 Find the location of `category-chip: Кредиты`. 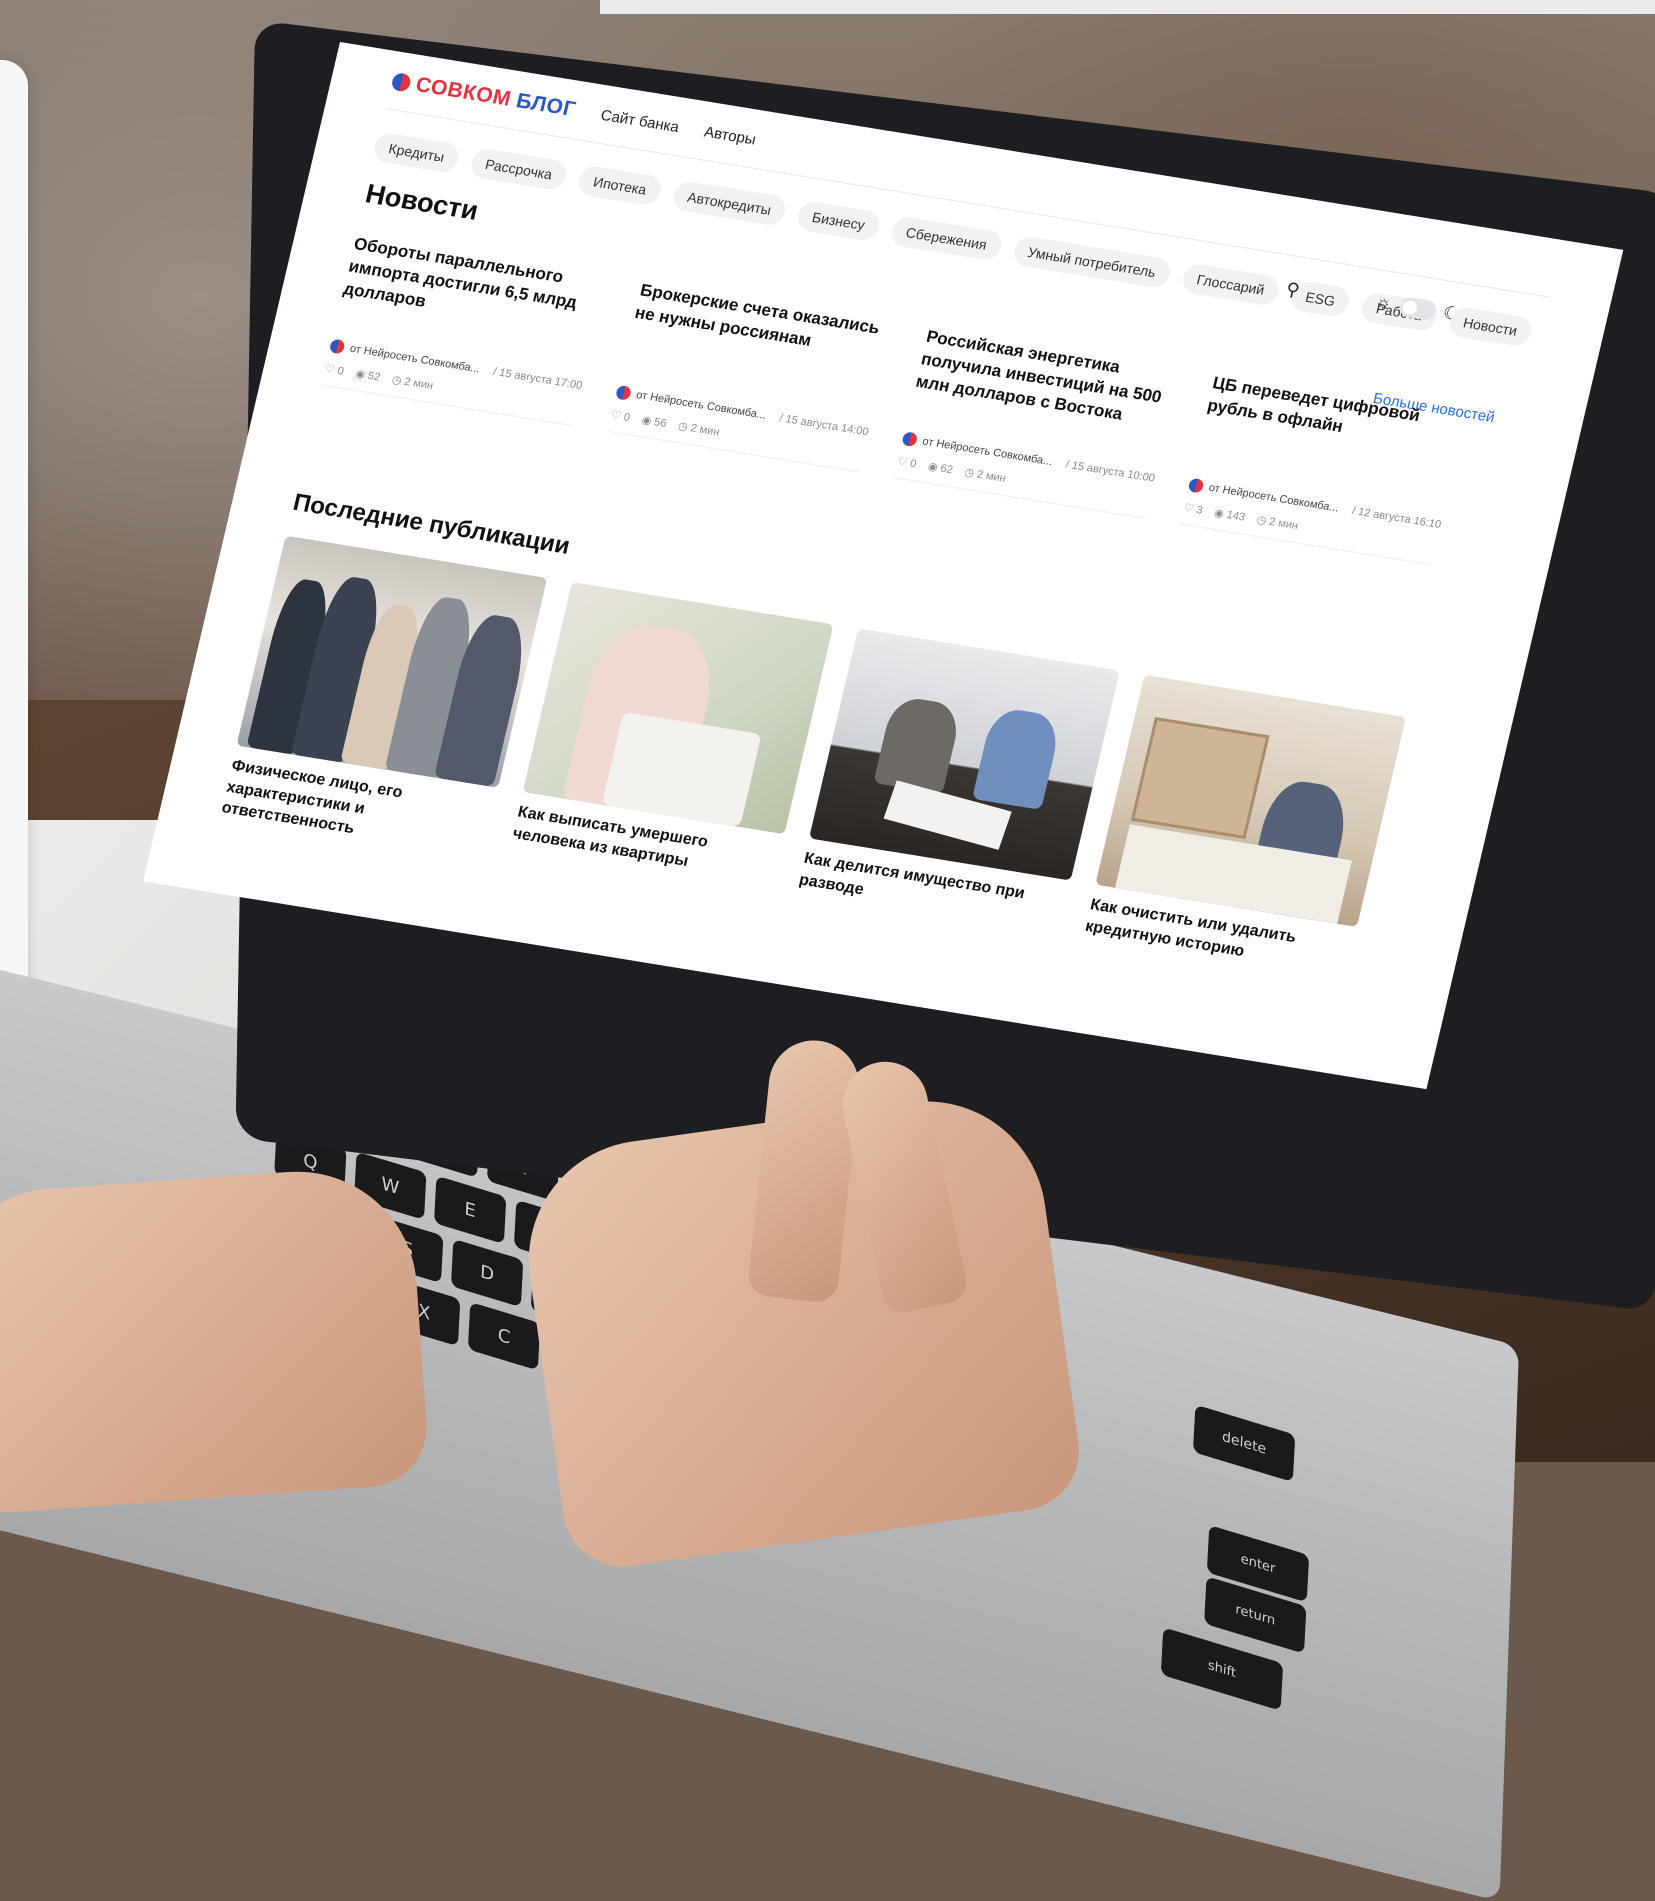

category-chip: Кредиты is located at coordinates (416, 152).